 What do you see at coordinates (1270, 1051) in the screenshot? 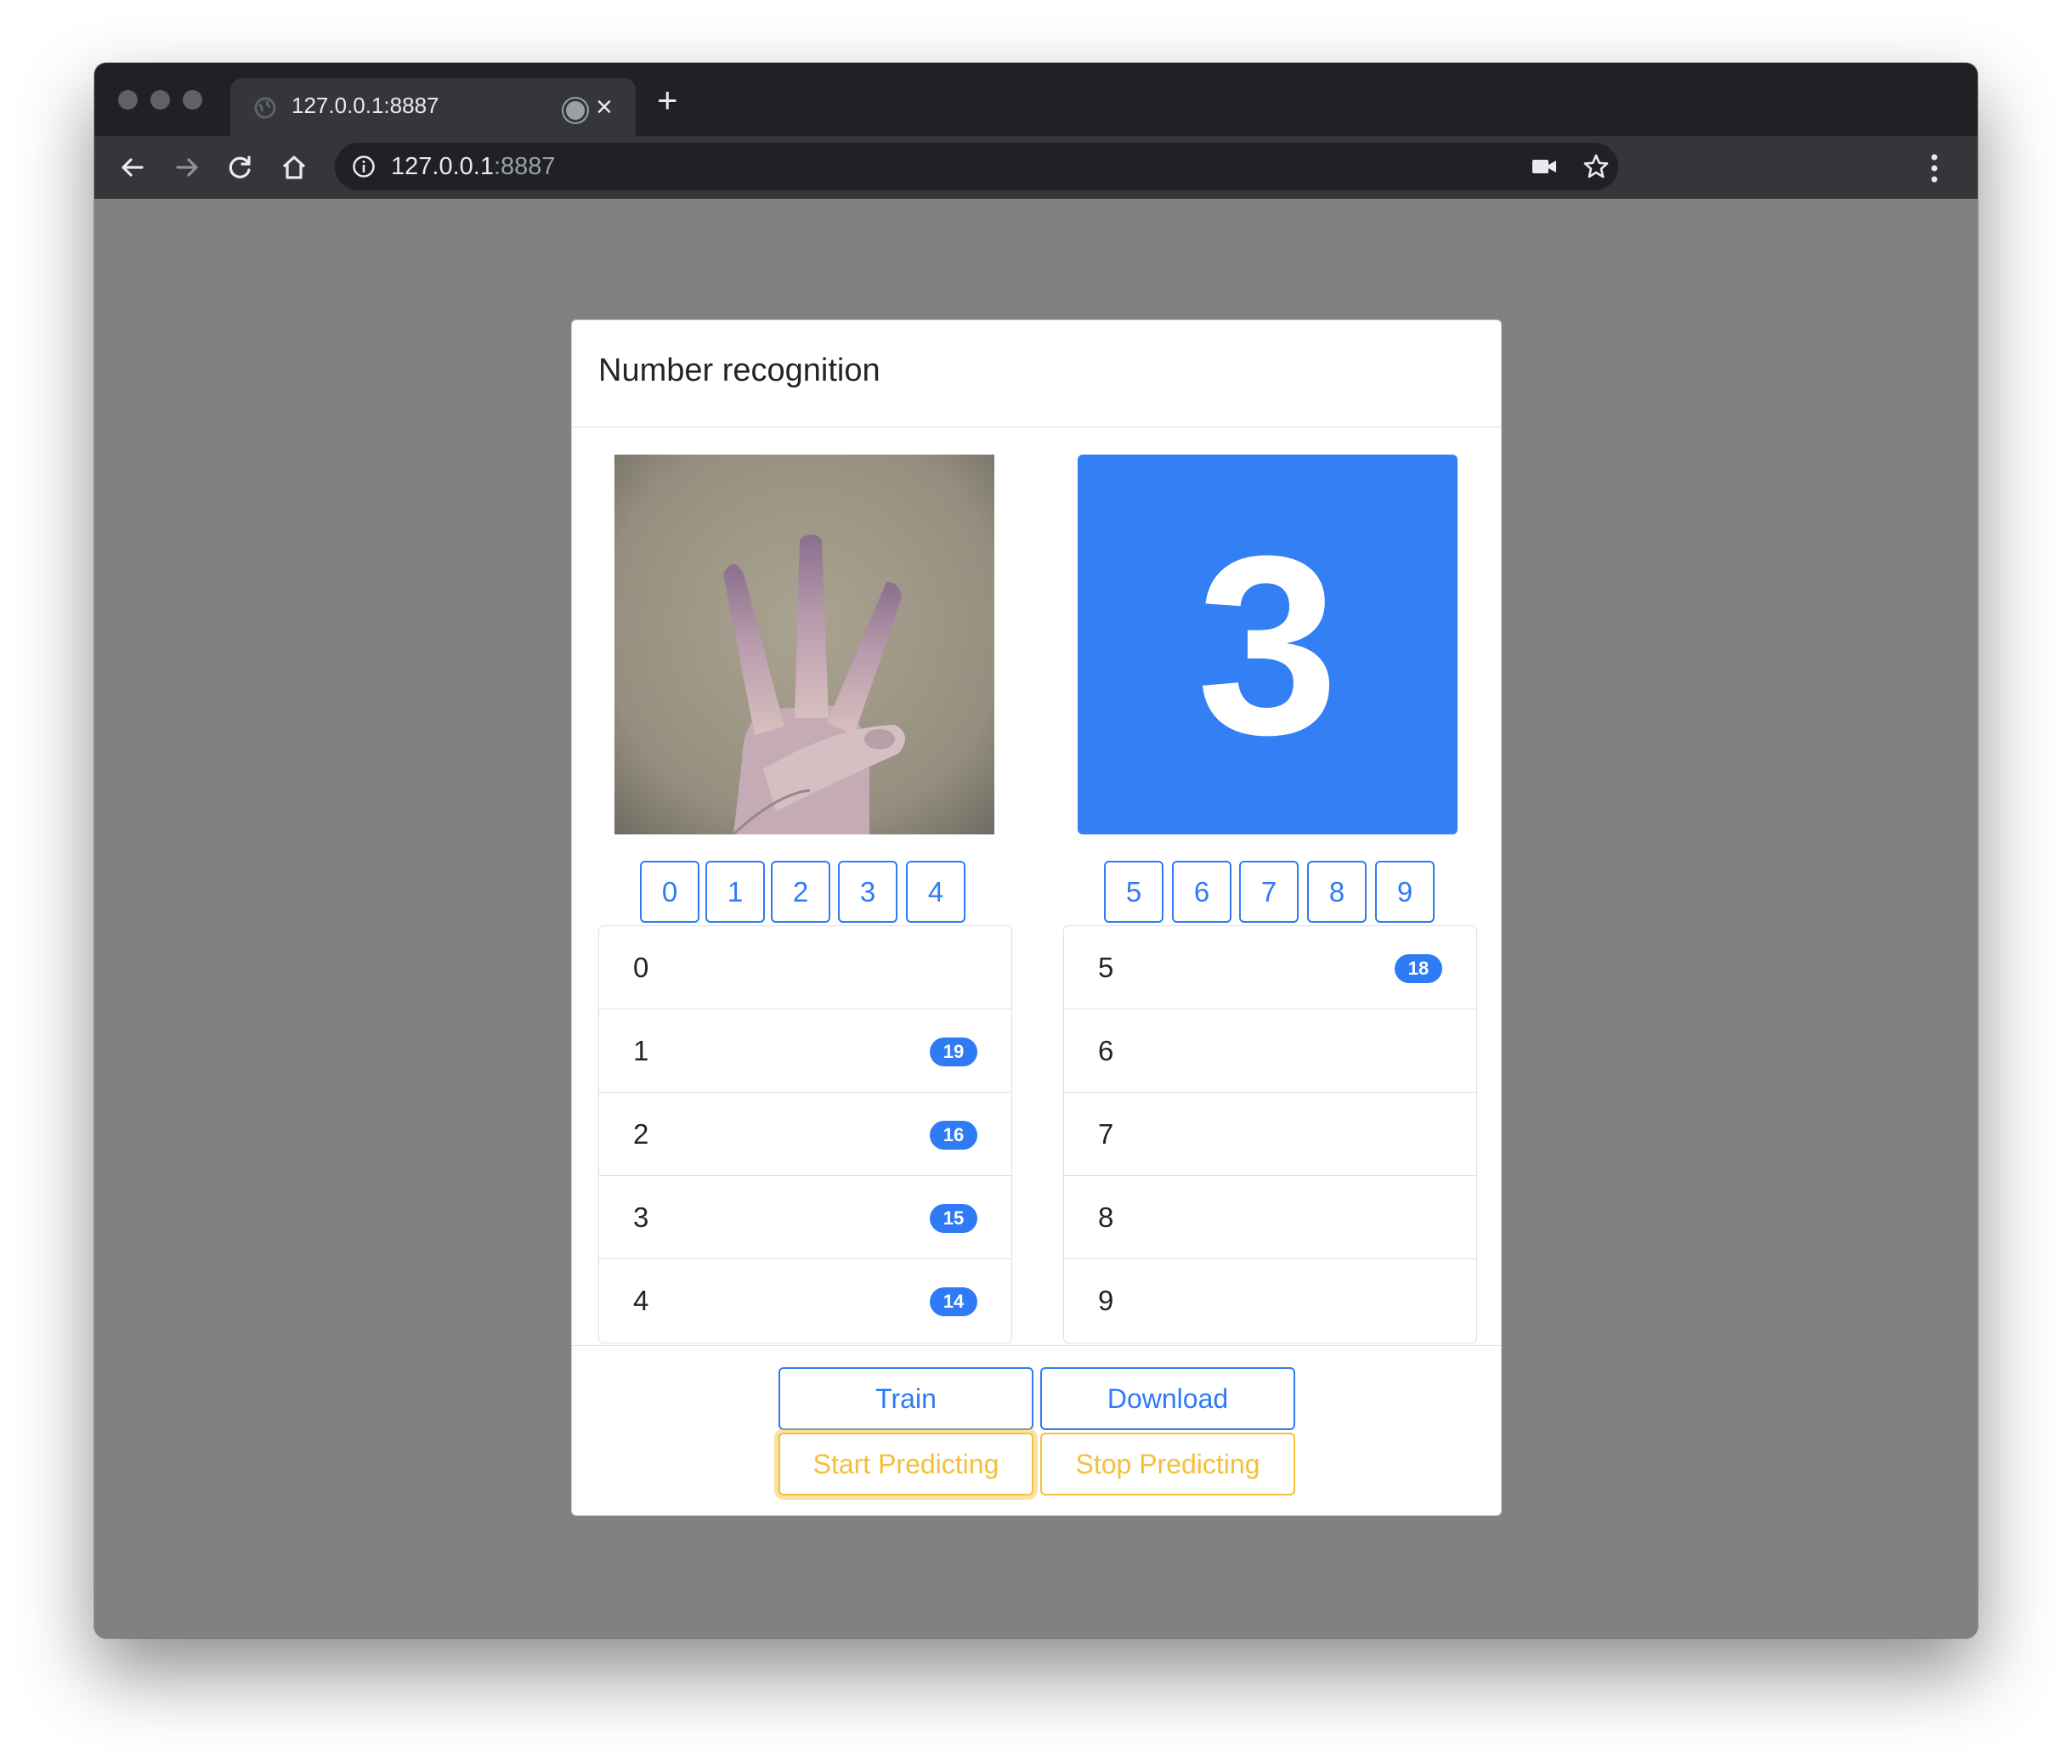
I see `list-item: 6` at bounding box center [1270, 1051].